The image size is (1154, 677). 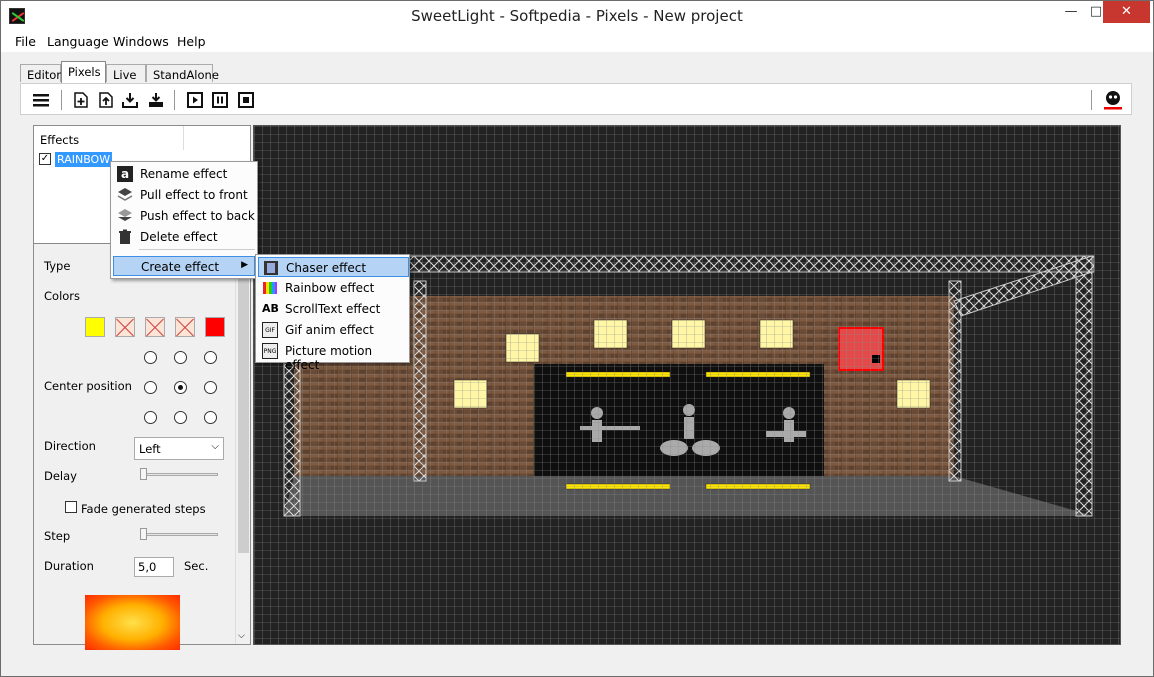 I want to click on effects-header: Effects, so click(x=109, y=138).